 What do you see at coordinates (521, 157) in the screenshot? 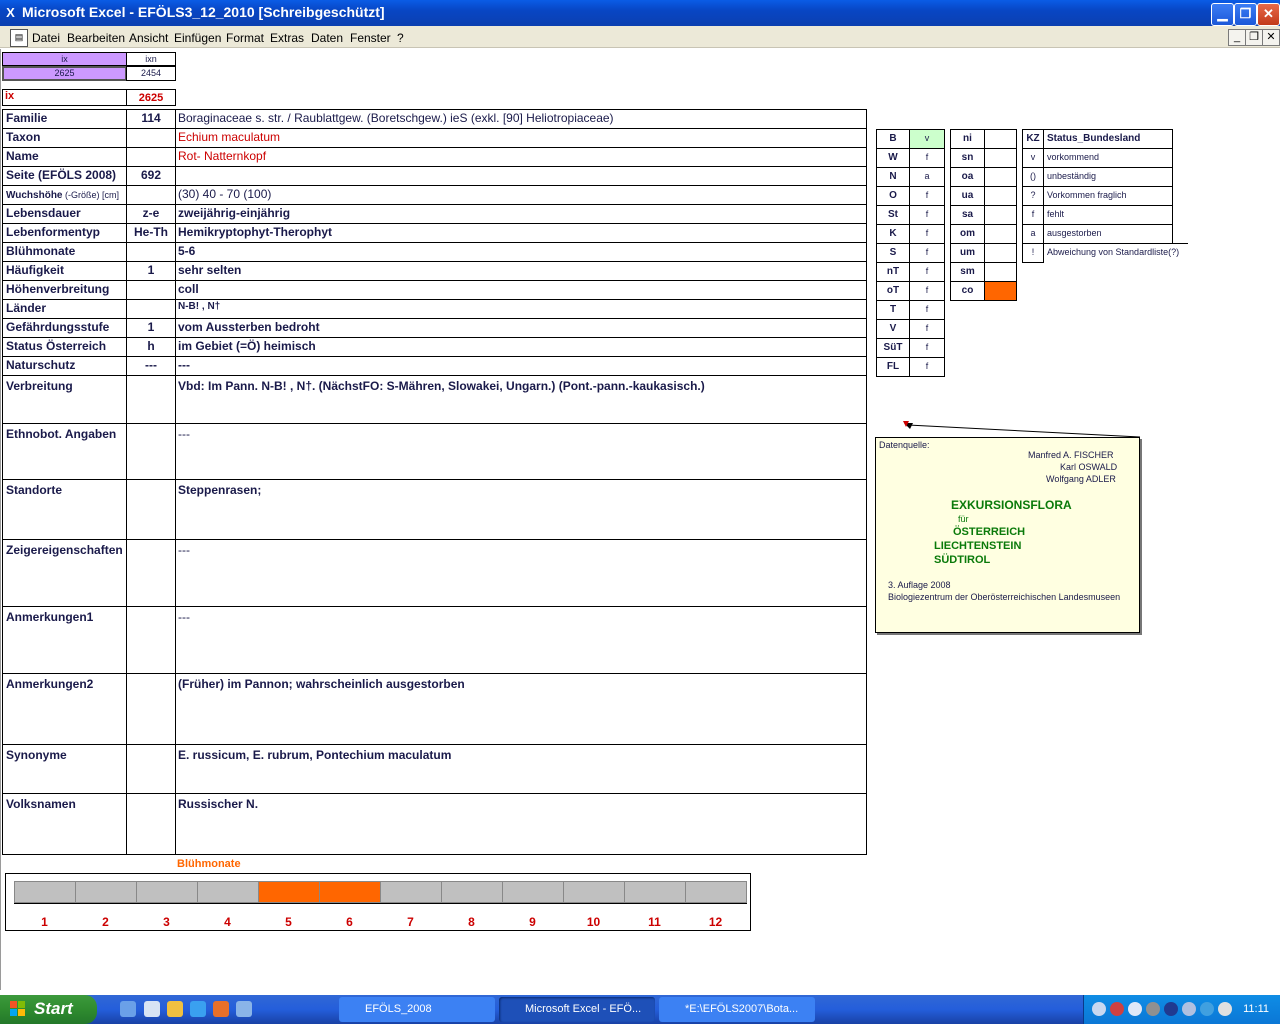
I see `row-value: Rot- Natternkopf` at bounding box center [521, 157].